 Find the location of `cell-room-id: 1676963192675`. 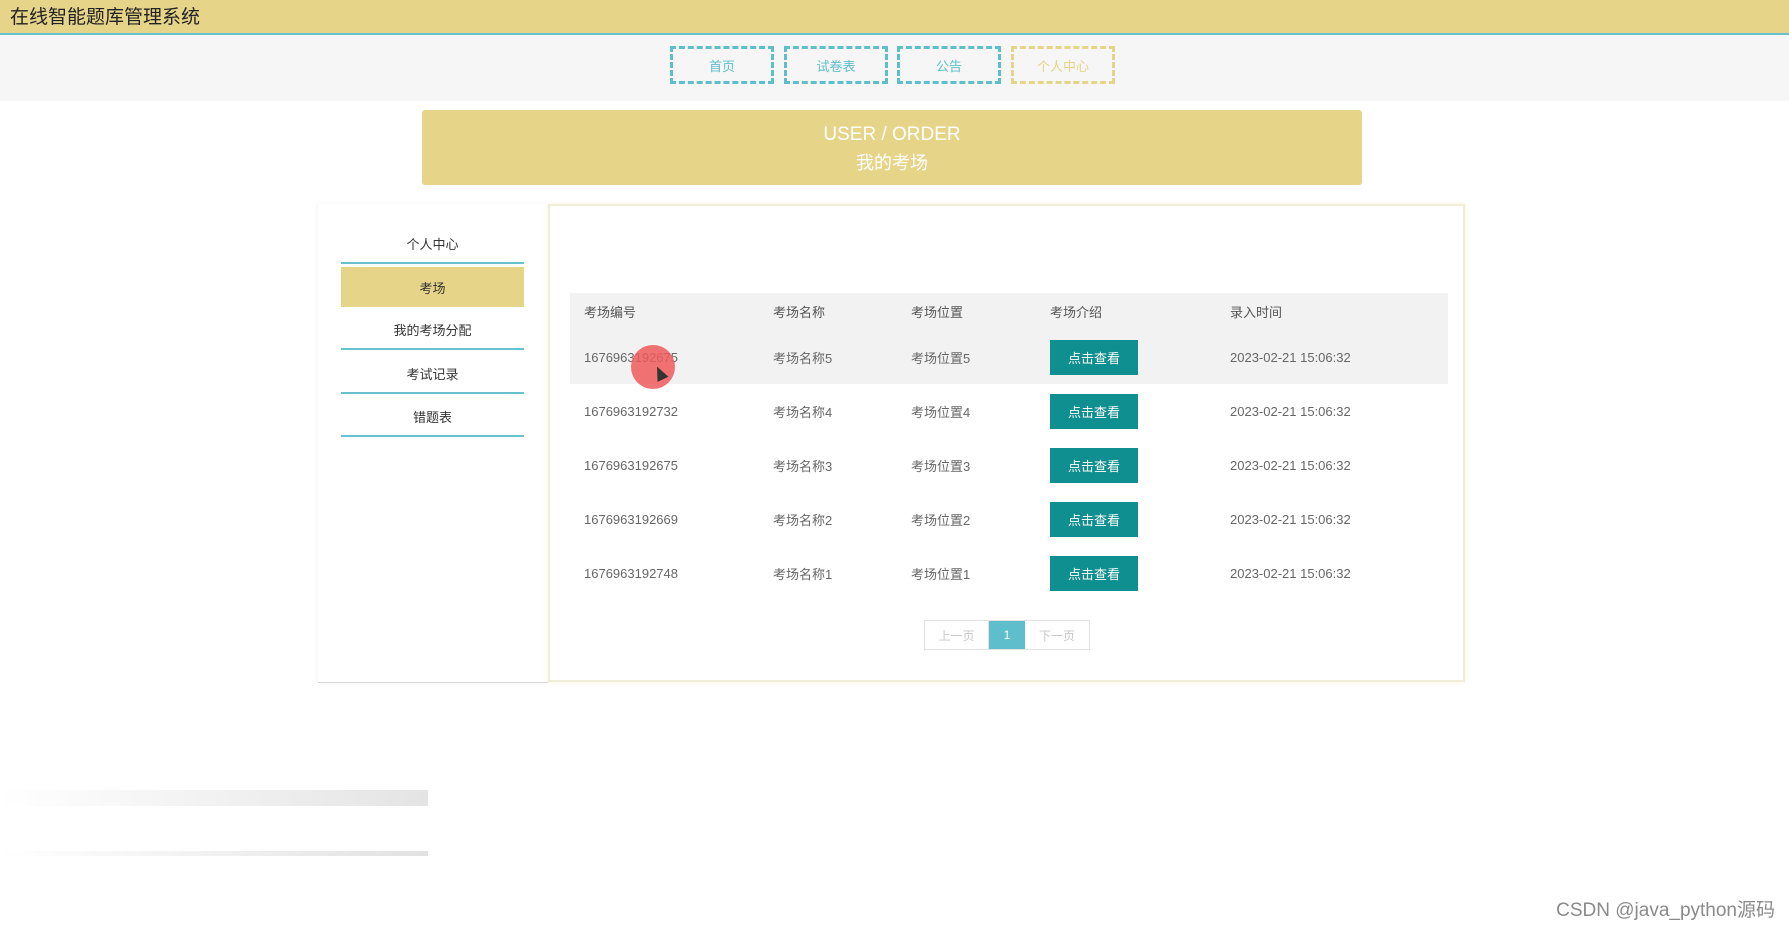

cell-room-id: 1676963192675 is located at coordinates (631, 465).